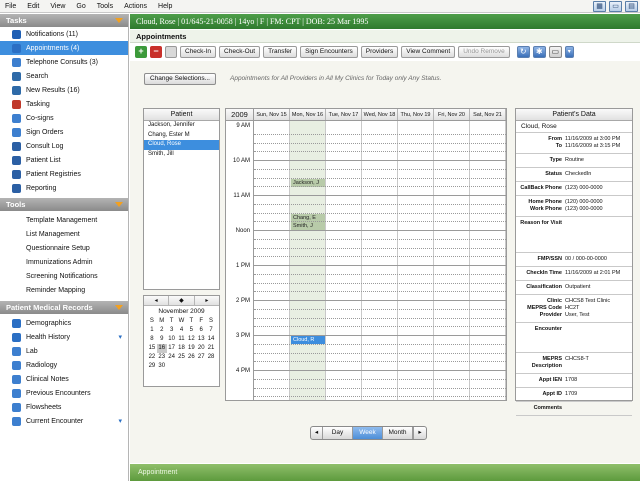  What do you see at coordinates (64, 48) in the screenshot?
I see `sidebar-item-appointments: Appointments (4)` at bounding box center [64, 48].